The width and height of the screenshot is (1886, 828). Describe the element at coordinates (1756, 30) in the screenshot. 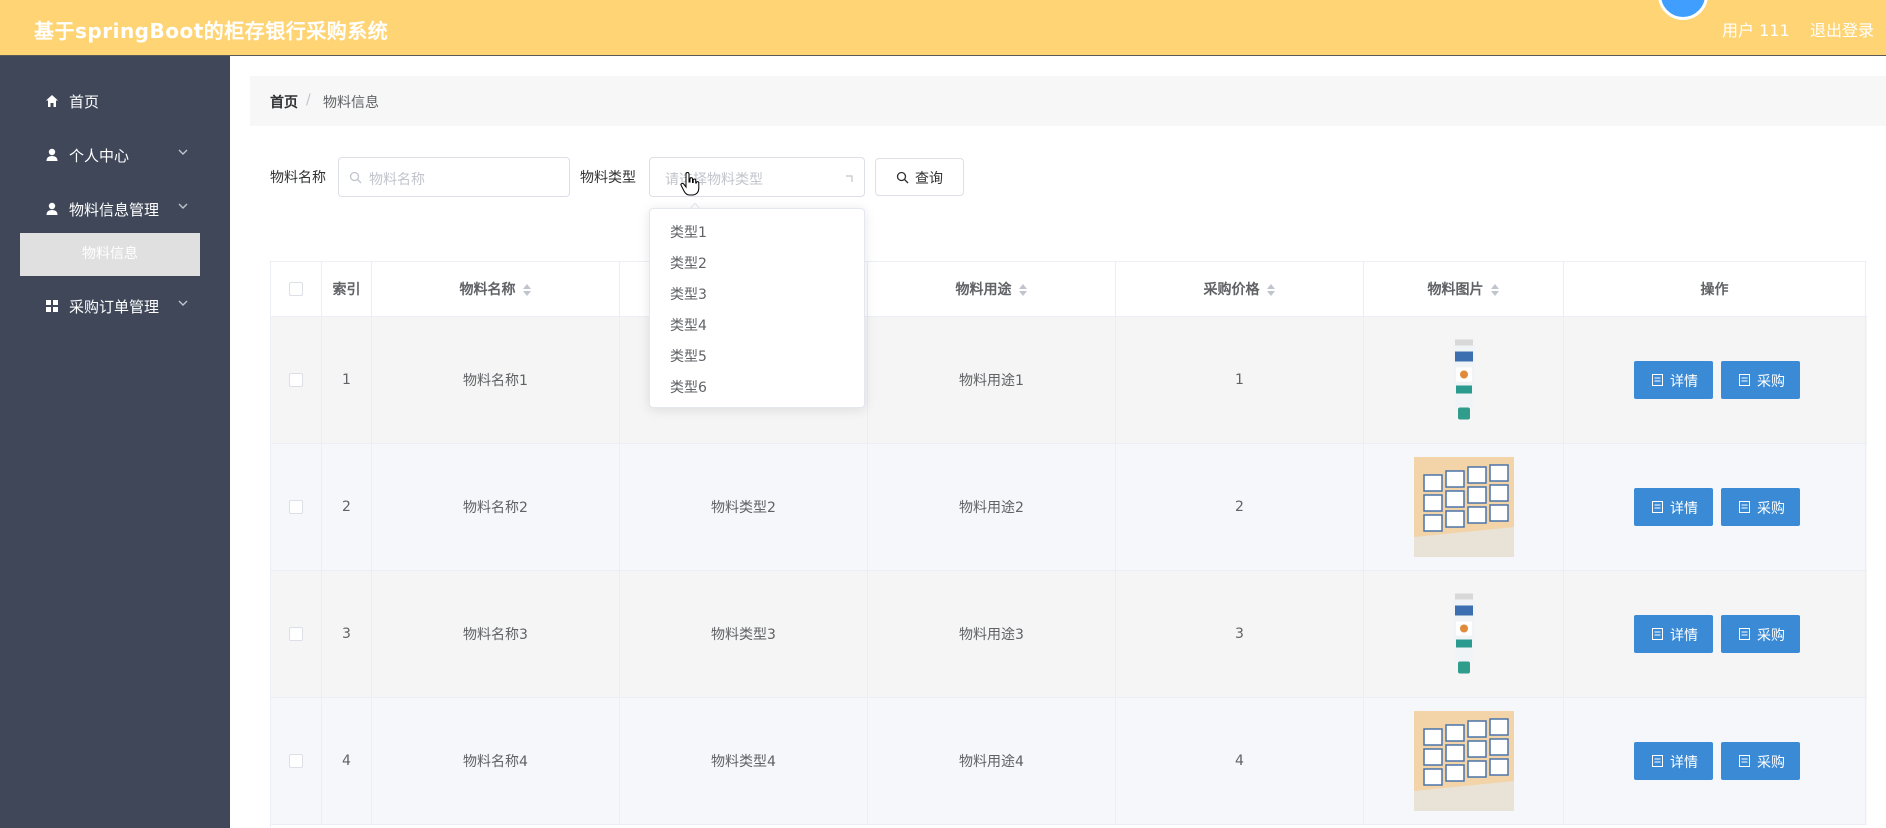

I see `current-user: 用户 111` at that location.